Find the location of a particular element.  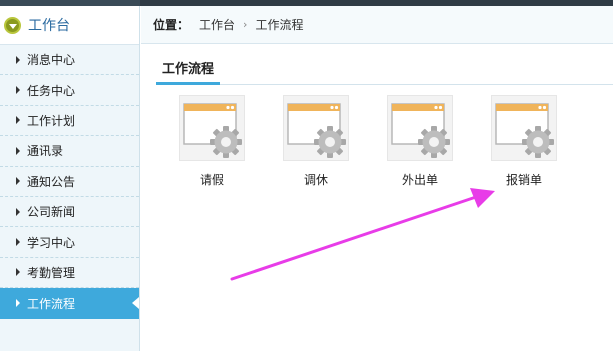

sidebar-item-label: 考勤管理 is located at coordinates (51, 272).